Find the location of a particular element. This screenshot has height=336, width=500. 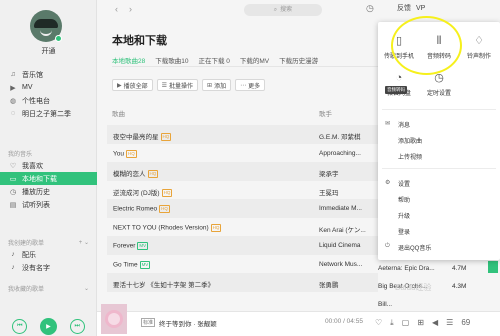

sidebar-item-favorites: ♡ 我喜欢 is located at coordinates (48, 165).